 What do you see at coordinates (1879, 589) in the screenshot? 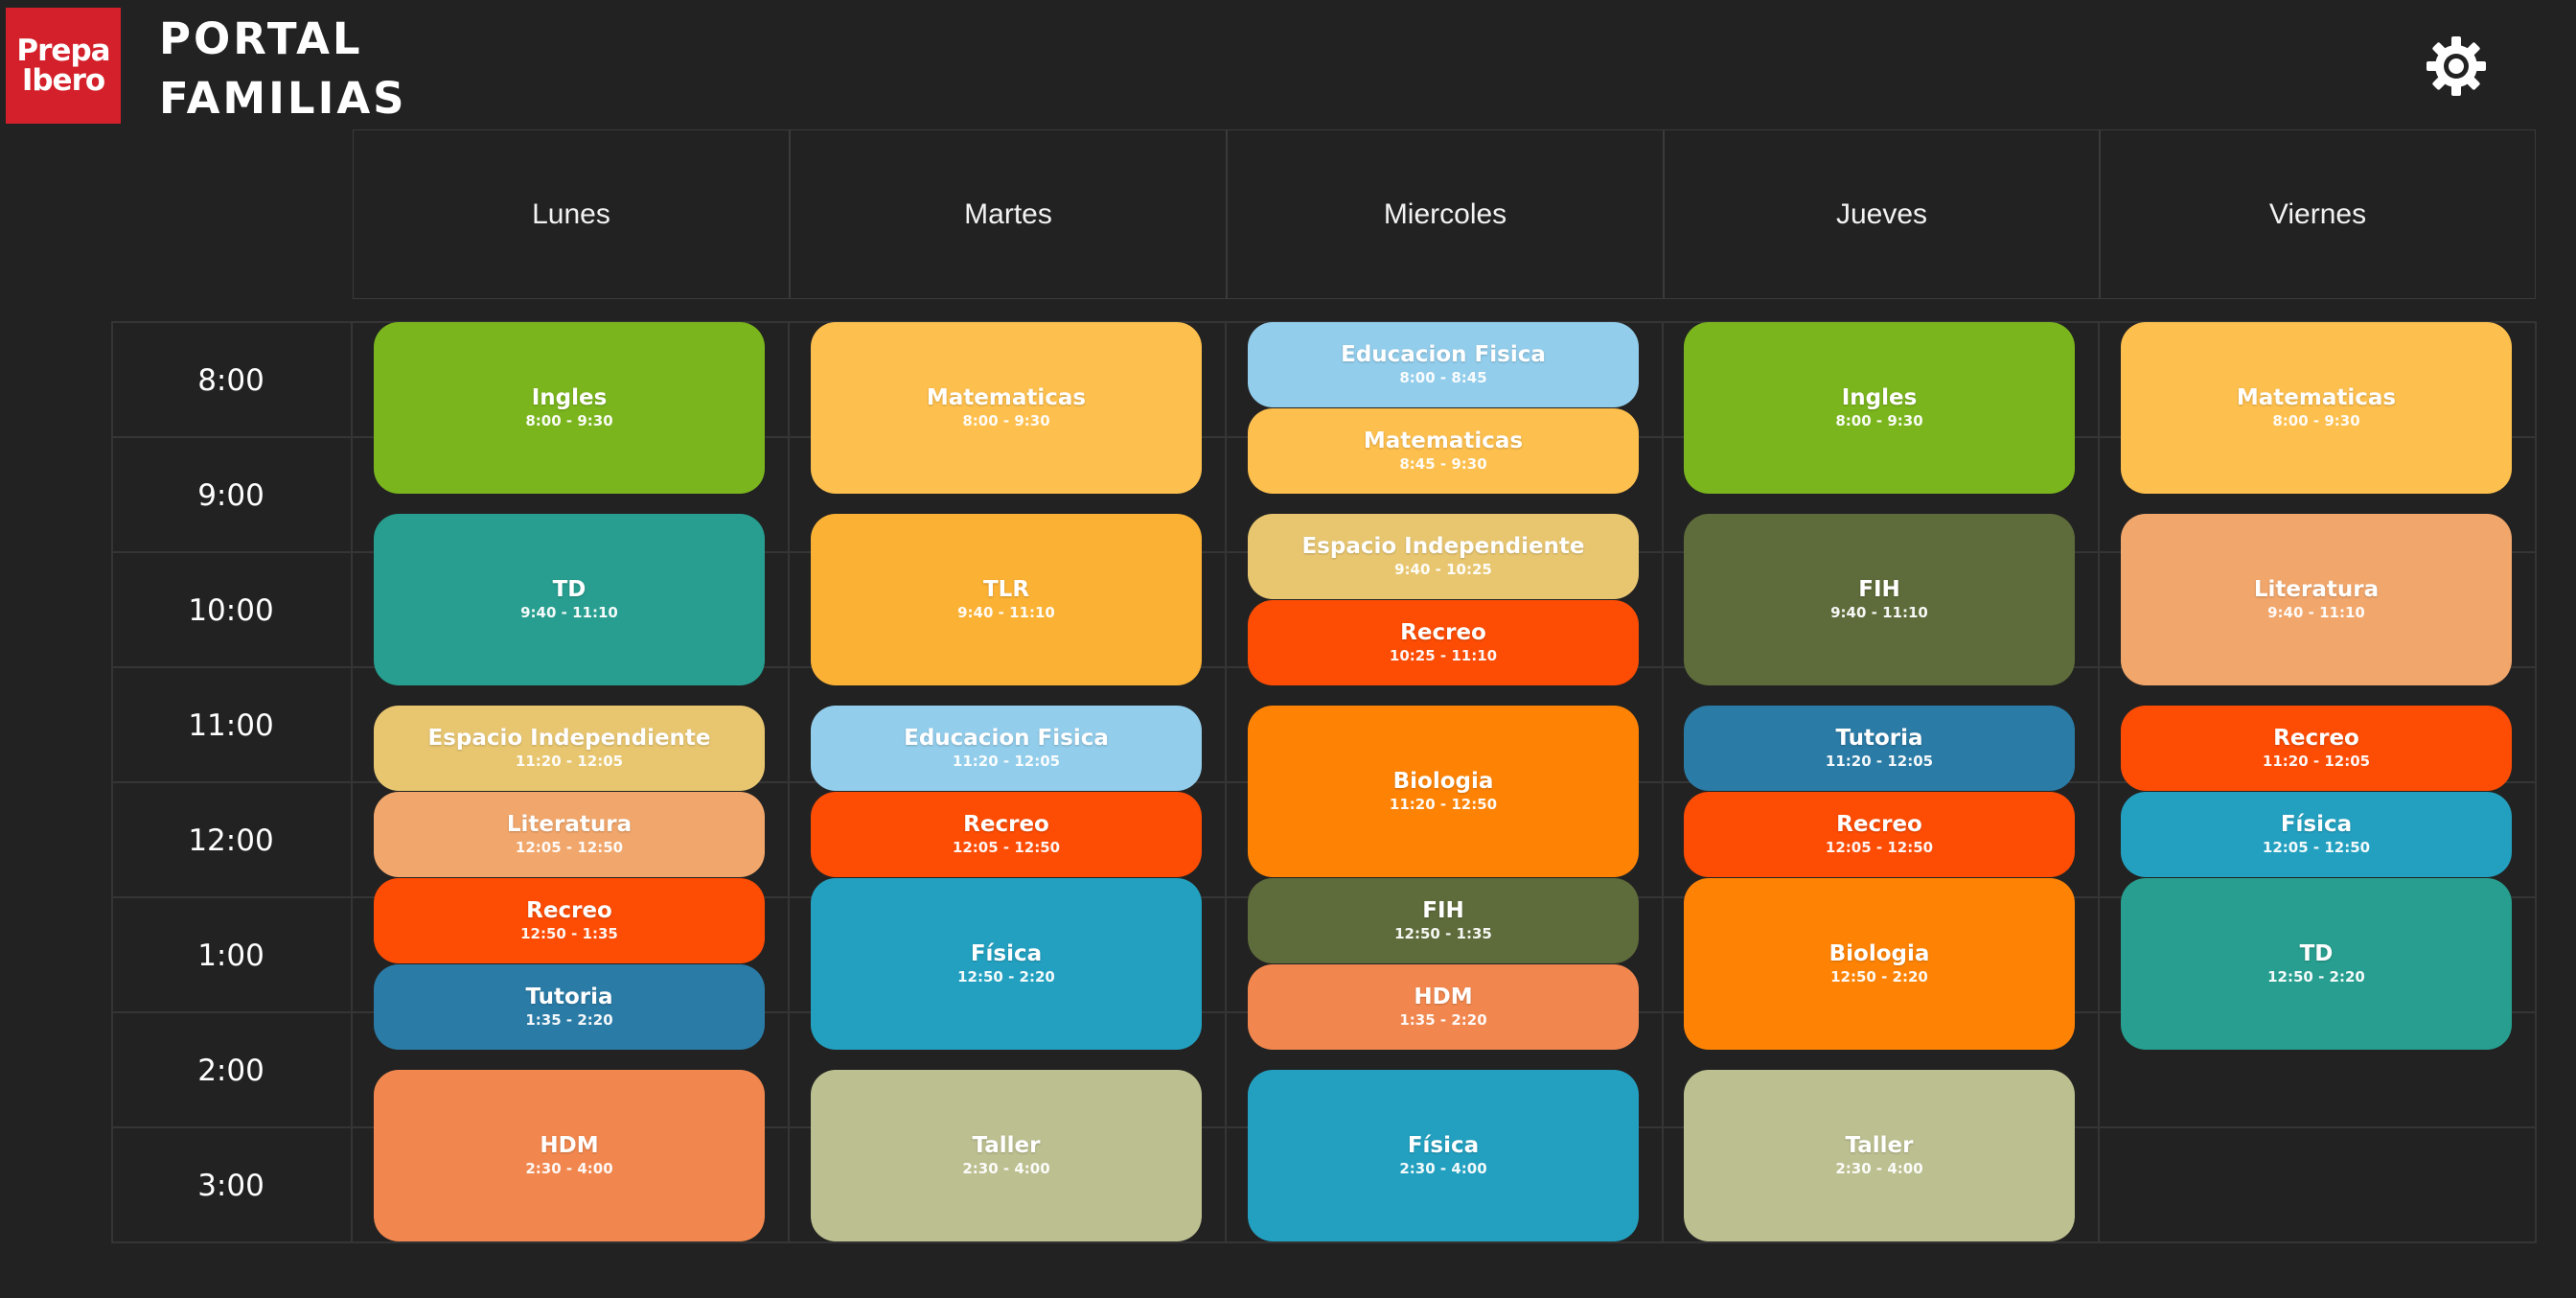
I see `class-title: FIH` at bounding box center [1879, 589].